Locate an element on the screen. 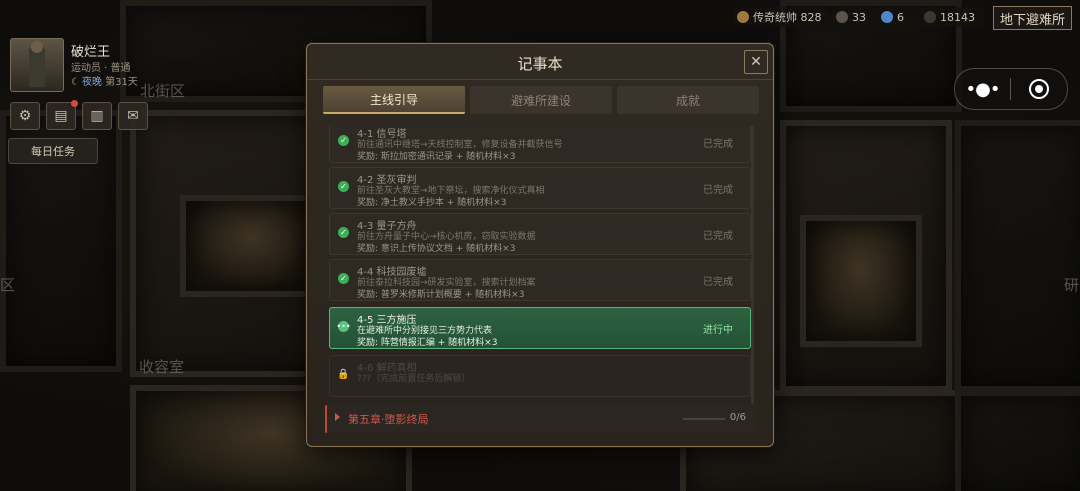 The width and height of the screenshot is (1080, 491). settings-button: ⚙ is located at coordinates (25, 116).